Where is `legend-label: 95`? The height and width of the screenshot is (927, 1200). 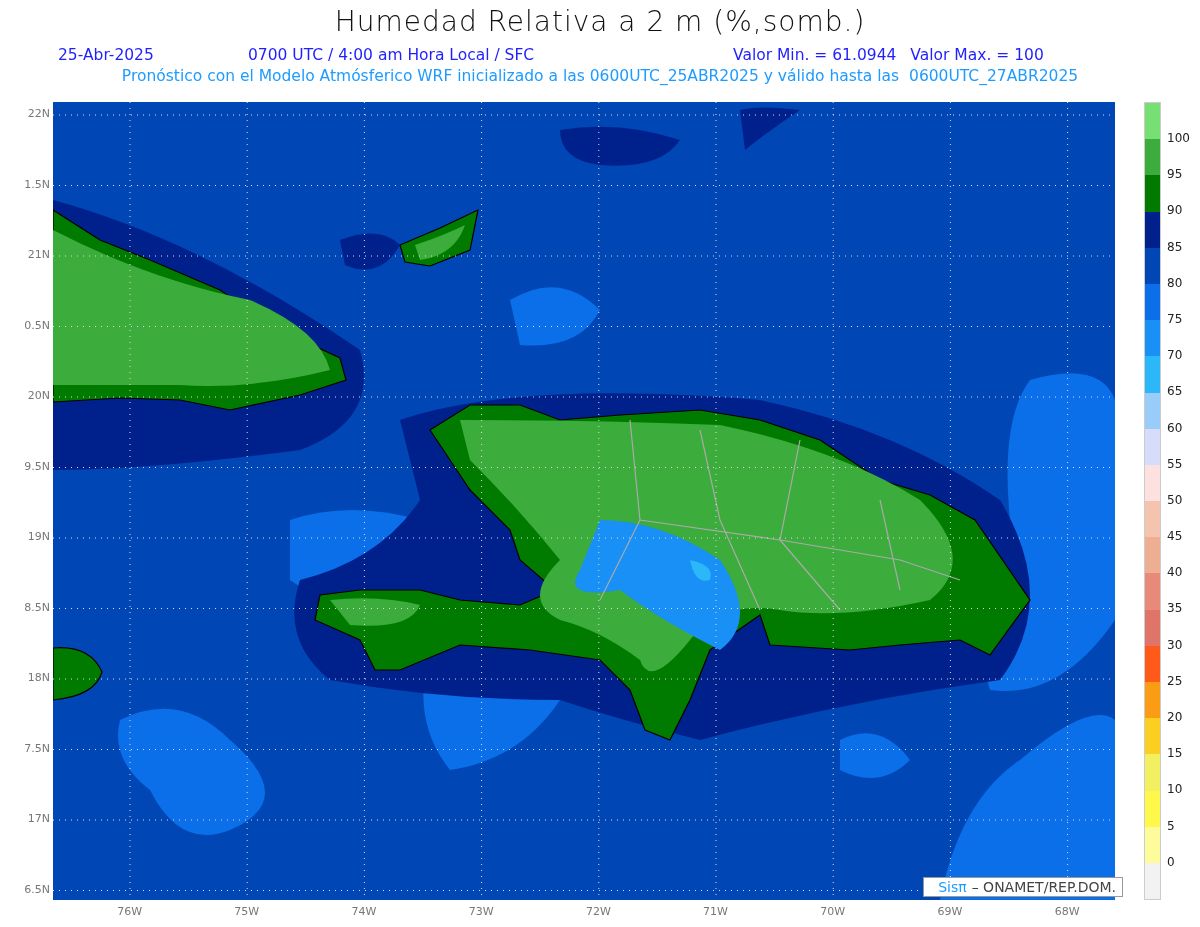
legend-label: 95 is located at coordinates (1175, 175).